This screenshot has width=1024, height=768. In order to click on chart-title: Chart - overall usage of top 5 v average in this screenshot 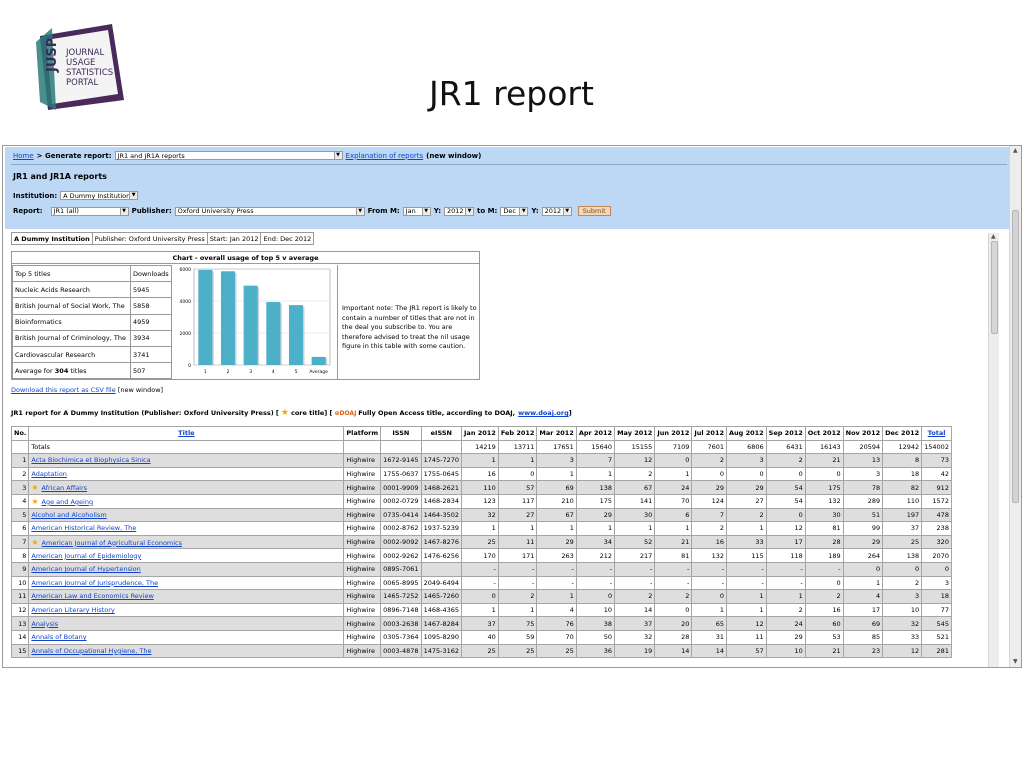, I will do `click(245, 258)`.